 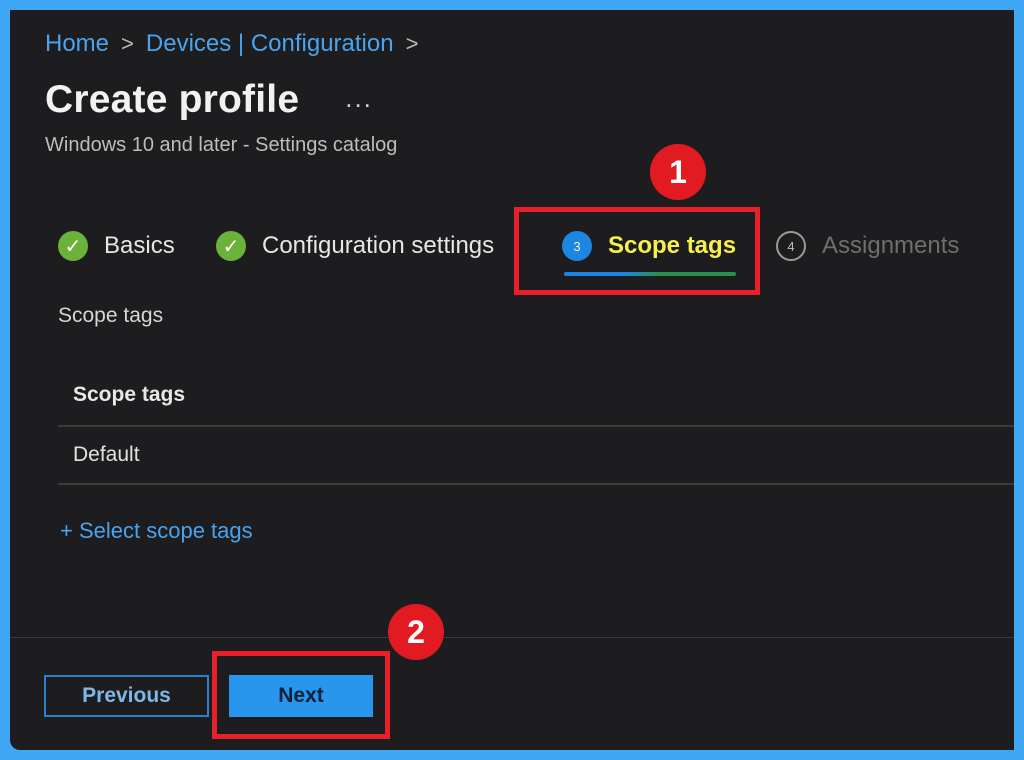 I want to click on scope-tags-table: Scope tags Default, so click(x=536, y=425).